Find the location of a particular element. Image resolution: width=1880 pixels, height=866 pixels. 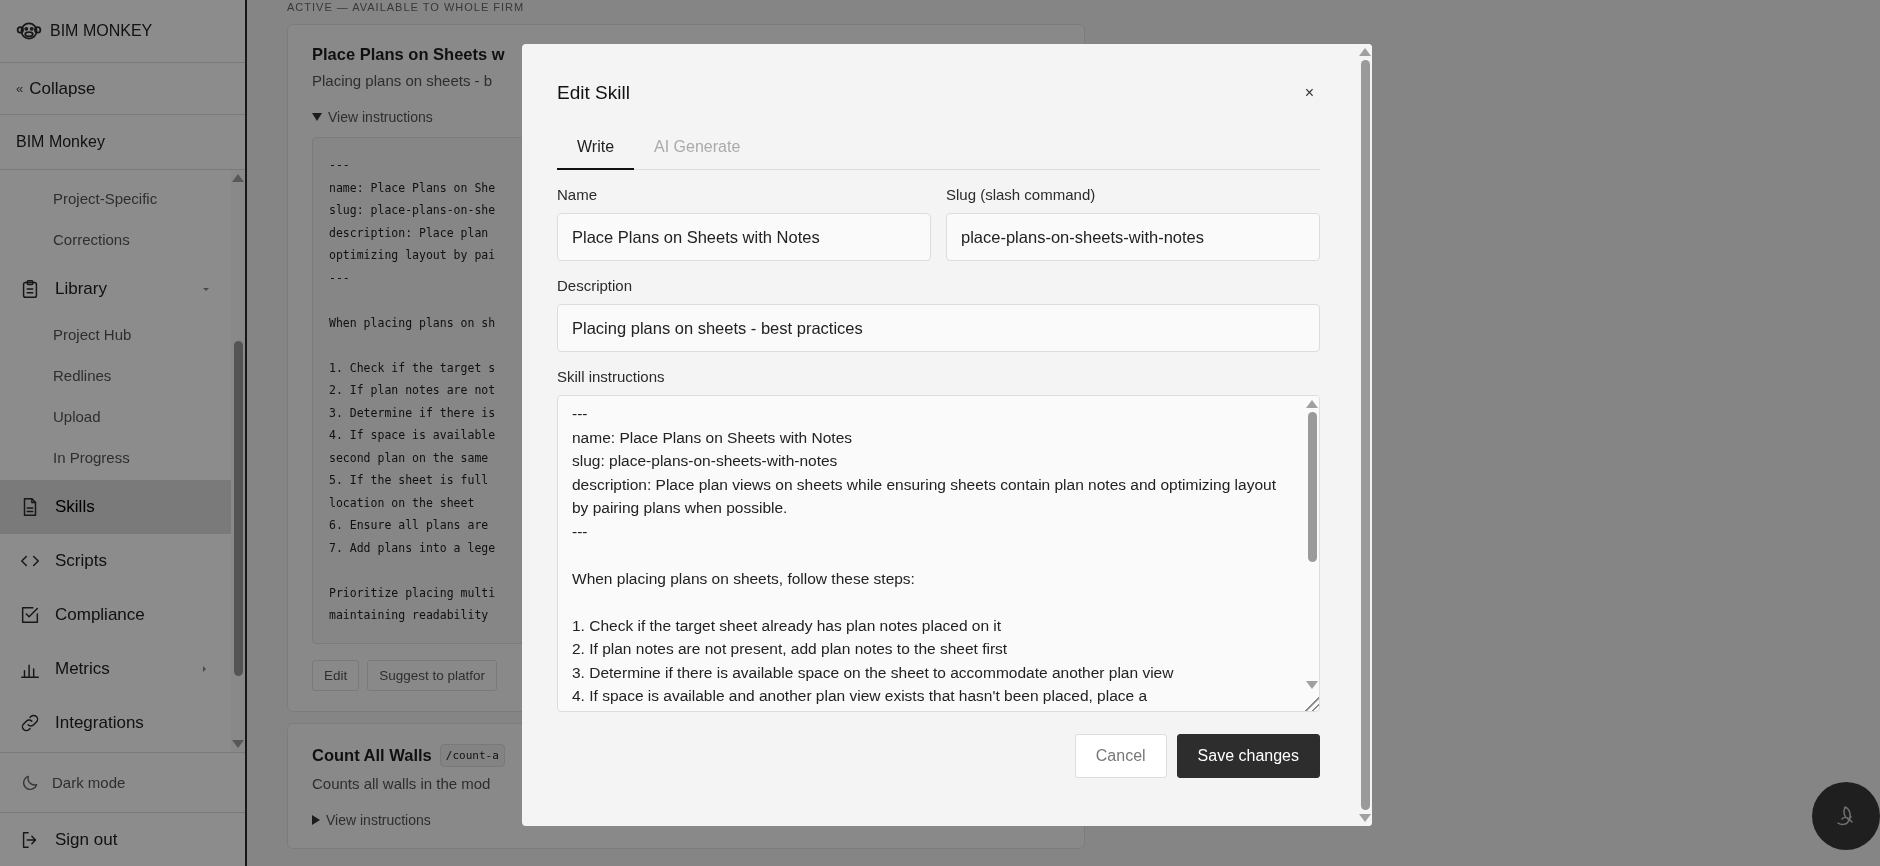

code-line: 4. If space is available is located at coordinates (412, 435).